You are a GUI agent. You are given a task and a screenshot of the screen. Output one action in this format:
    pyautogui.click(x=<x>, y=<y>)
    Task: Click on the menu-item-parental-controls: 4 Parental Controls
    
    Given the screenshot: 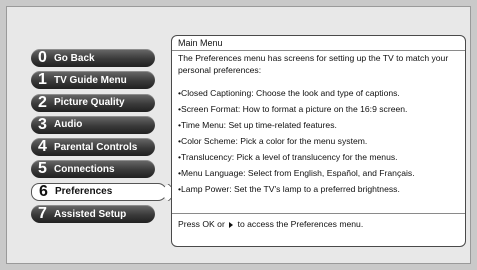 What is the action you would take?
    pyautogui.click(x=93, y=147)
    